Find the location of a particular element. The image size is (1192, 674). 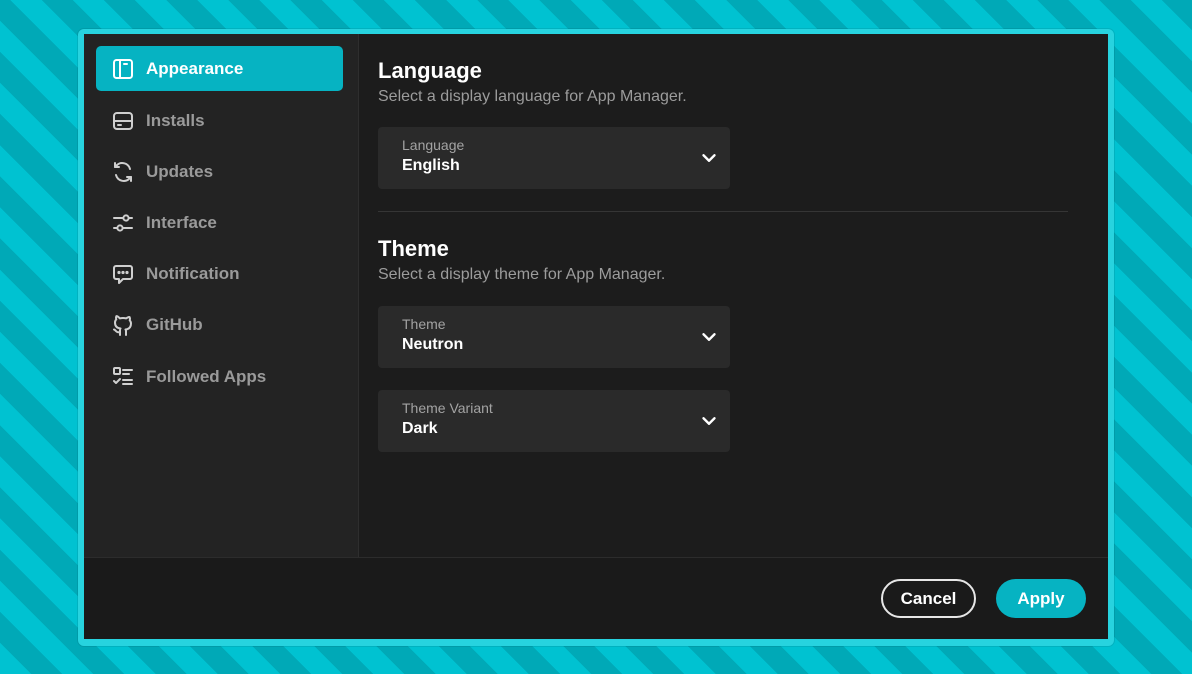

sidebar-item-label: Notification is located at coordinates (193, 273).